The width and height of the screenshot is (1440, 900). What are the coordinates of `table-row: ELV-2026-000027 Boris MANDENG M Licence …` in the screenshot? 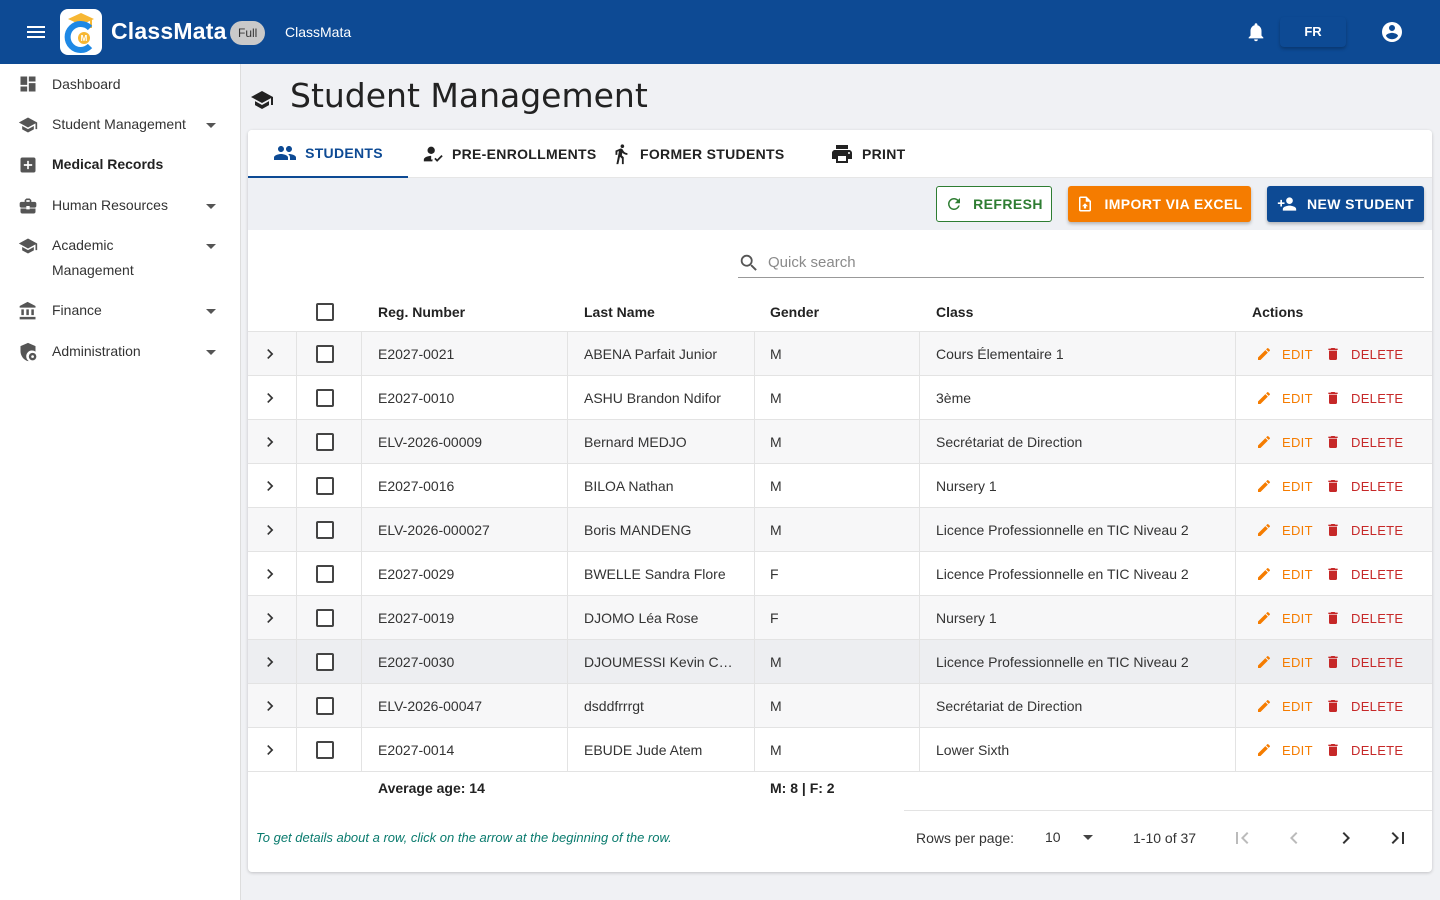 It's located at (840, 530).